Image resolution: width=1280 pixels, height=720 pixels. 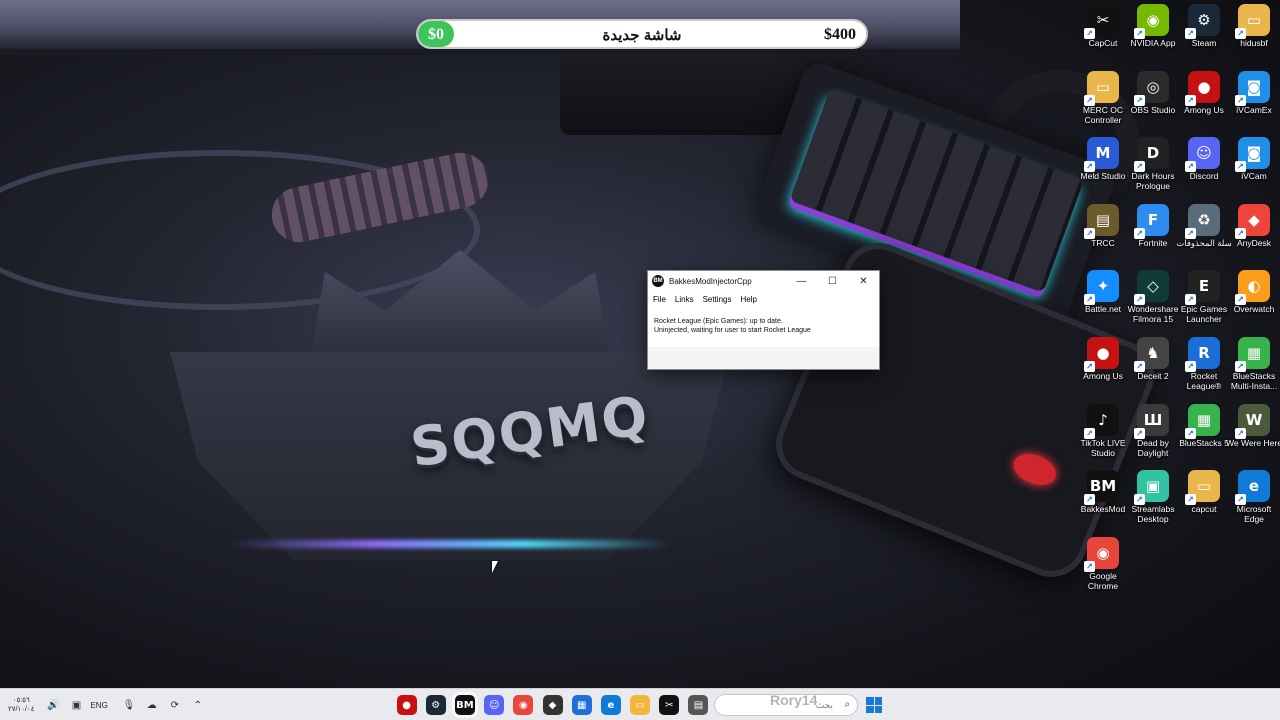 I want to click on desktop-icon-trcc: ▤ ↗ TRCC, so click(x=1103, y=225).